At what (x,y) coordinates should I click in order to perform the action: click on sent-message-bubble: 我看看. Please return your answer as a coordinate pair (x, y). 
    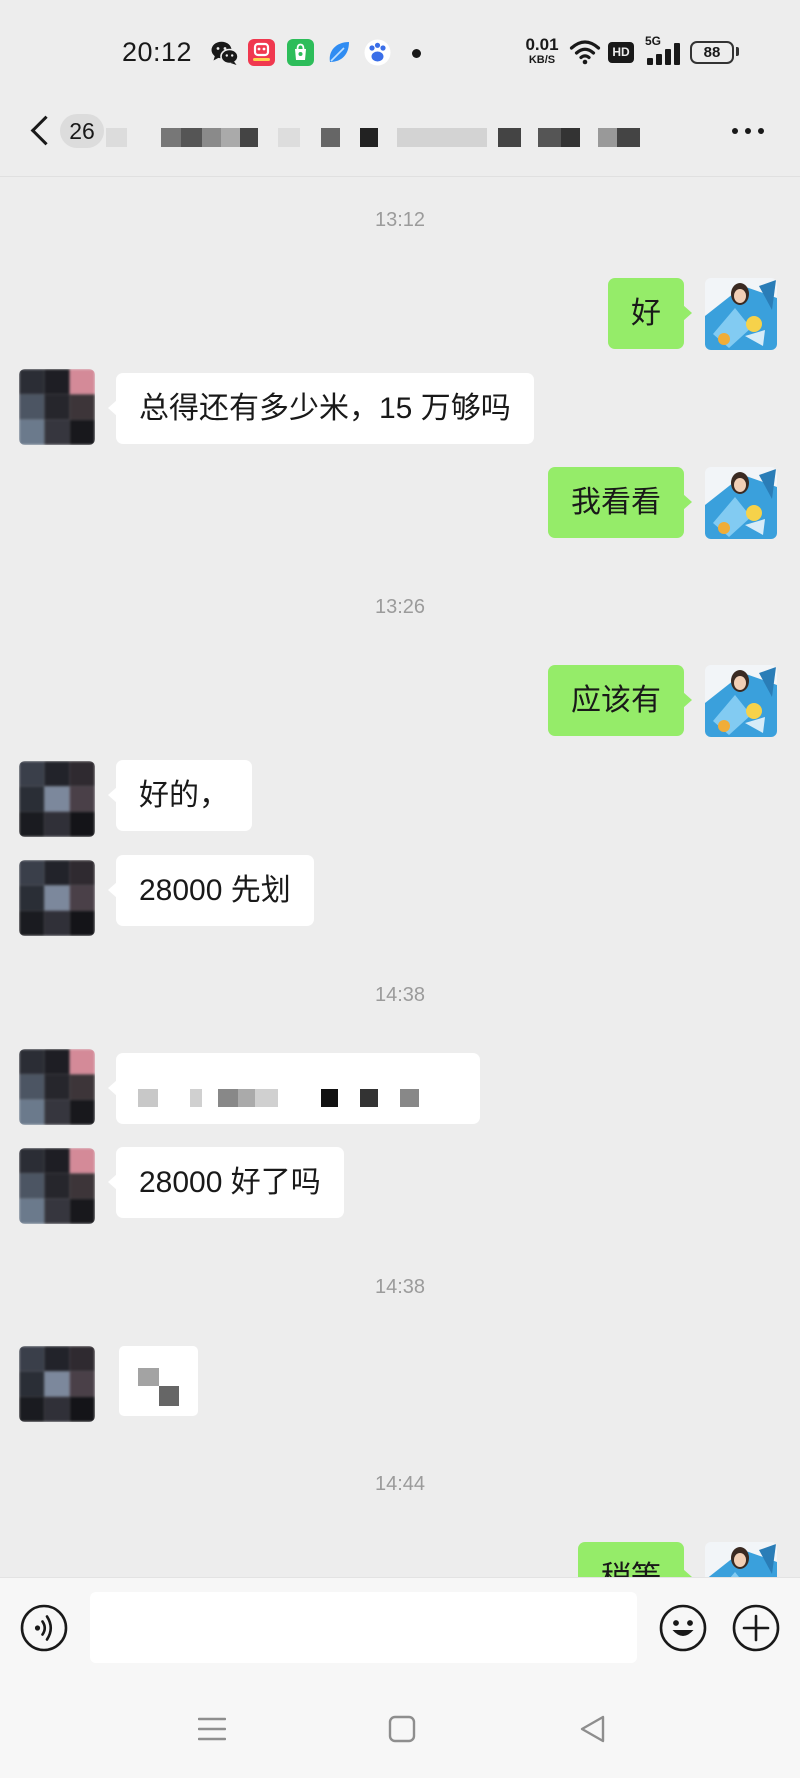
    Looking at the image, I should click on (620, 502).